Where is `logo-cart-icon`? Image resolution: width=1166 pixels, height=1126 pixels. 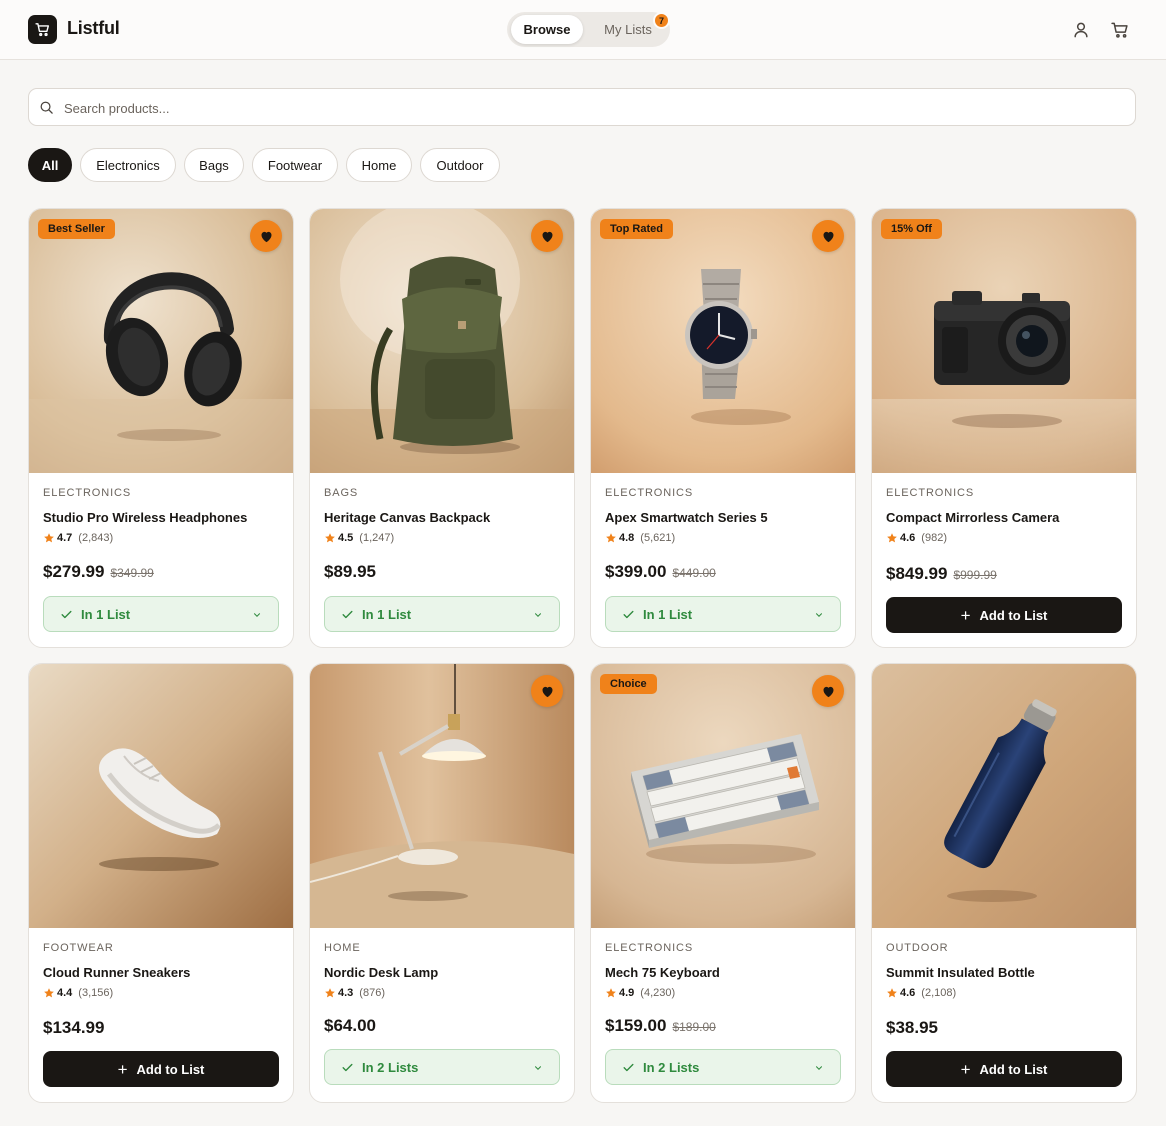
logo-cart-icon is located at coordinates (42, 29).